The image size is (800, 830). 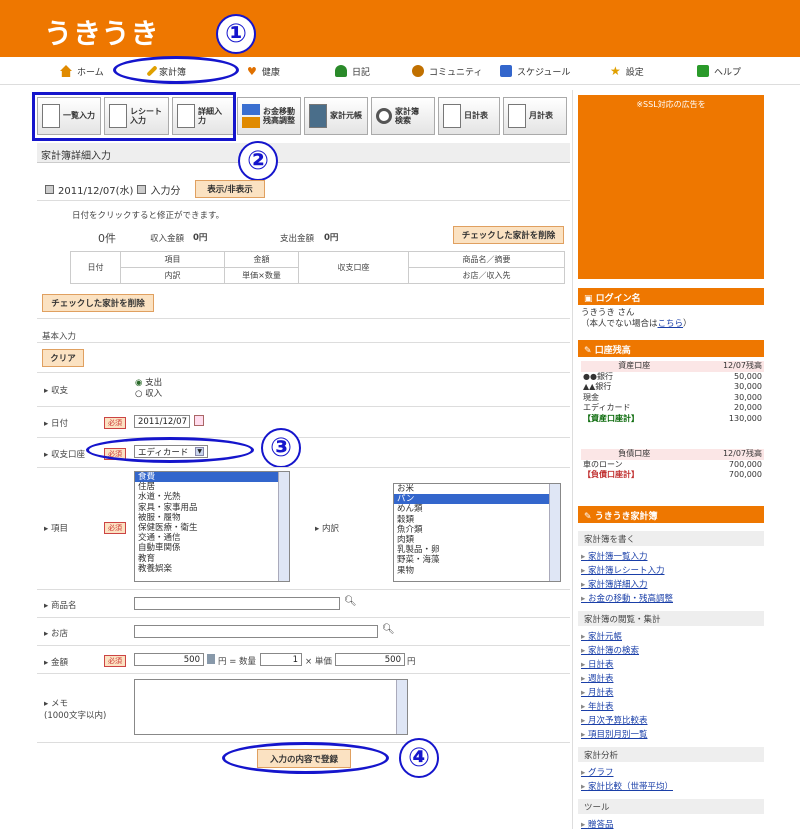 What do you see at coordinates (148, 383) in the screenshot?
I see `radio-expense: ◉ 支出` at bounding box center [148, 383].